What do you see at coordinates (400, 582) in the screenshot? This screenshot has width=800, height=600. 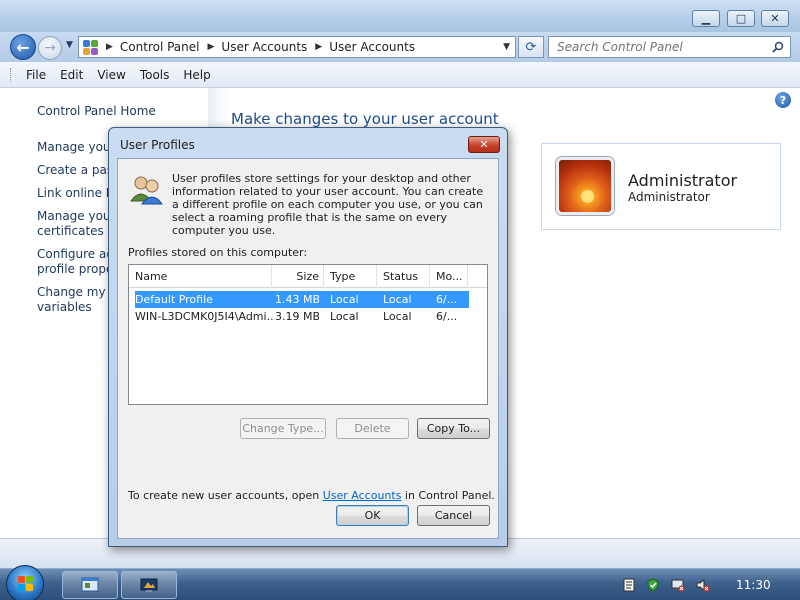 I see `taskbar: 11:30` at bounding box center [400, 582].